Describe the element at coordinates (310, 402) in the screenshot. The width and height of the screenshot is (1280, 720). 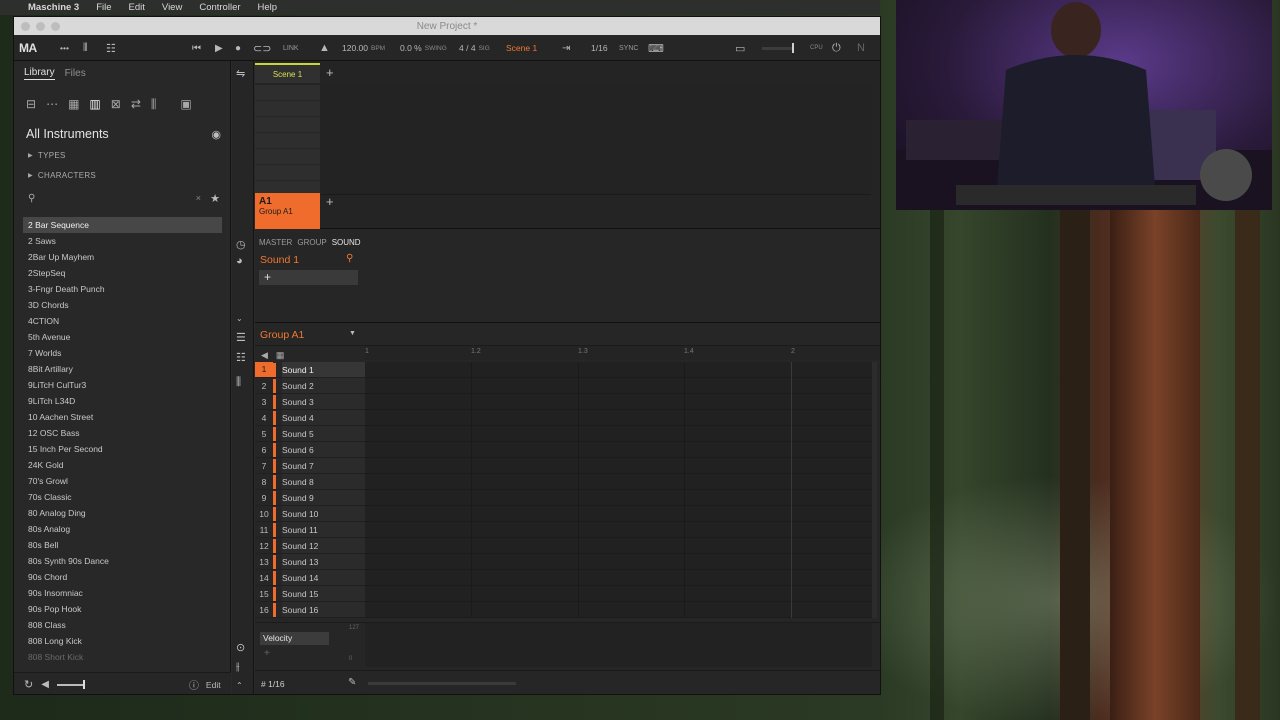
I see `sound-row: 3 Sound 3` at that location.